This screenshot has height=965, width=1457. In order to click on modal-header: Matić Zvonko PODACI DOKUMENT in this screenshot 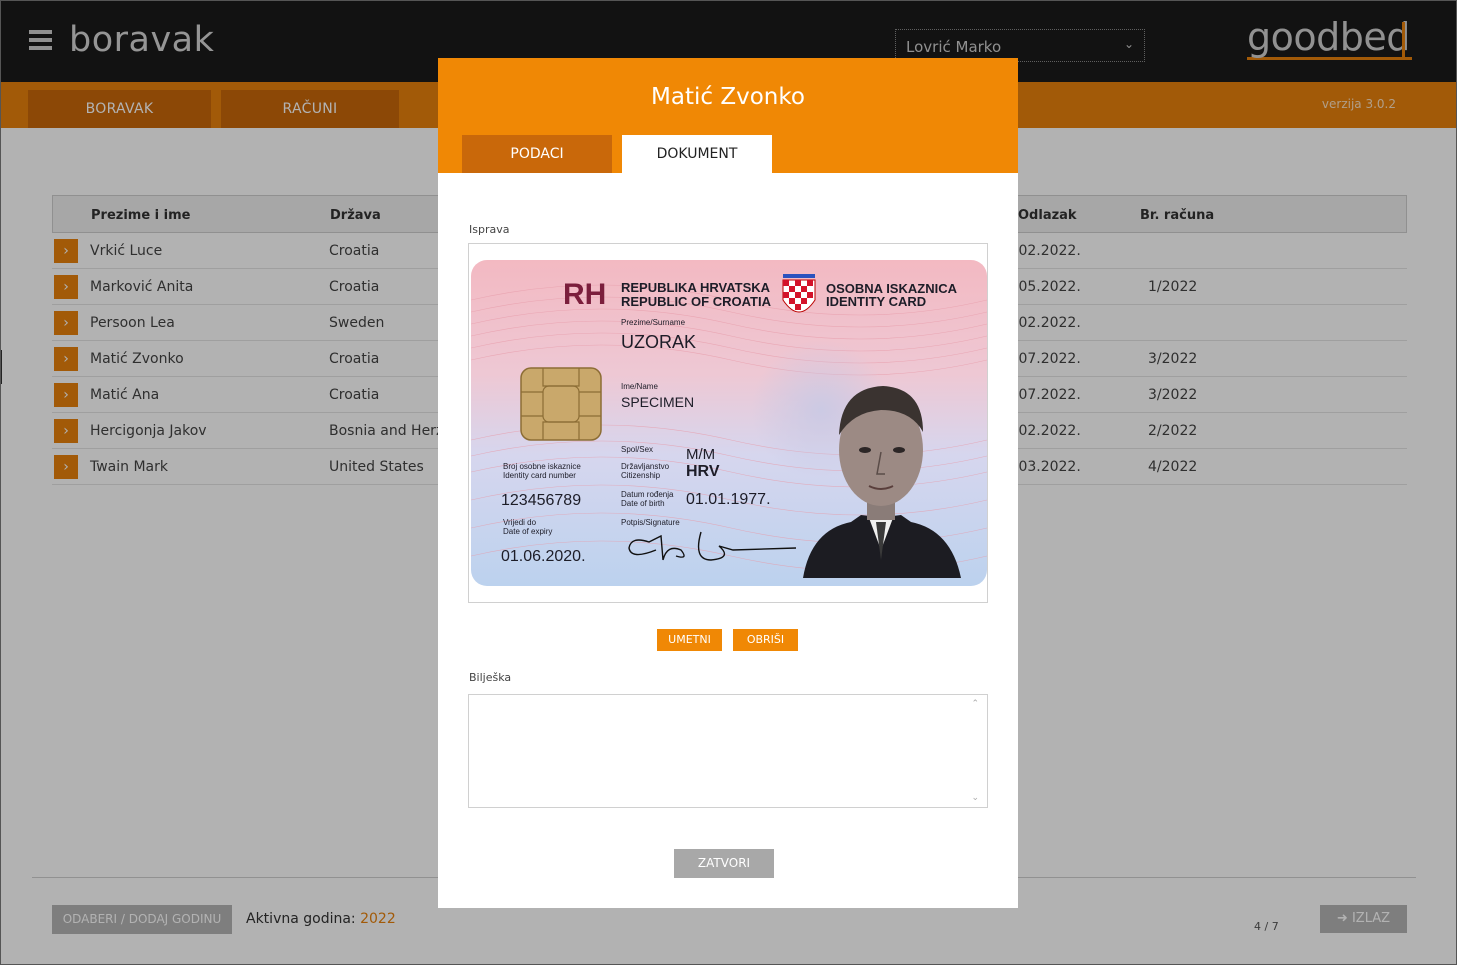, I will do `click(728, 115)`.